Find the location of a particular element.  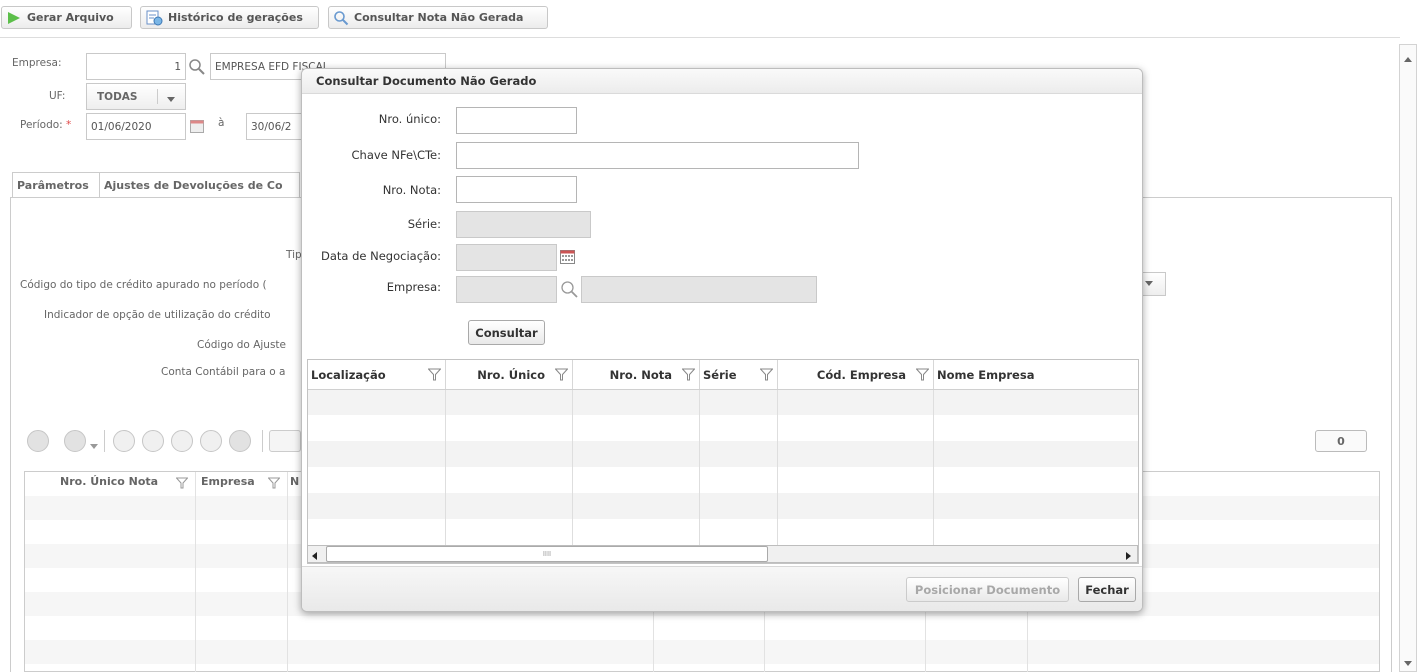

col-serie-label: Série is located at coordinates (720, 374).